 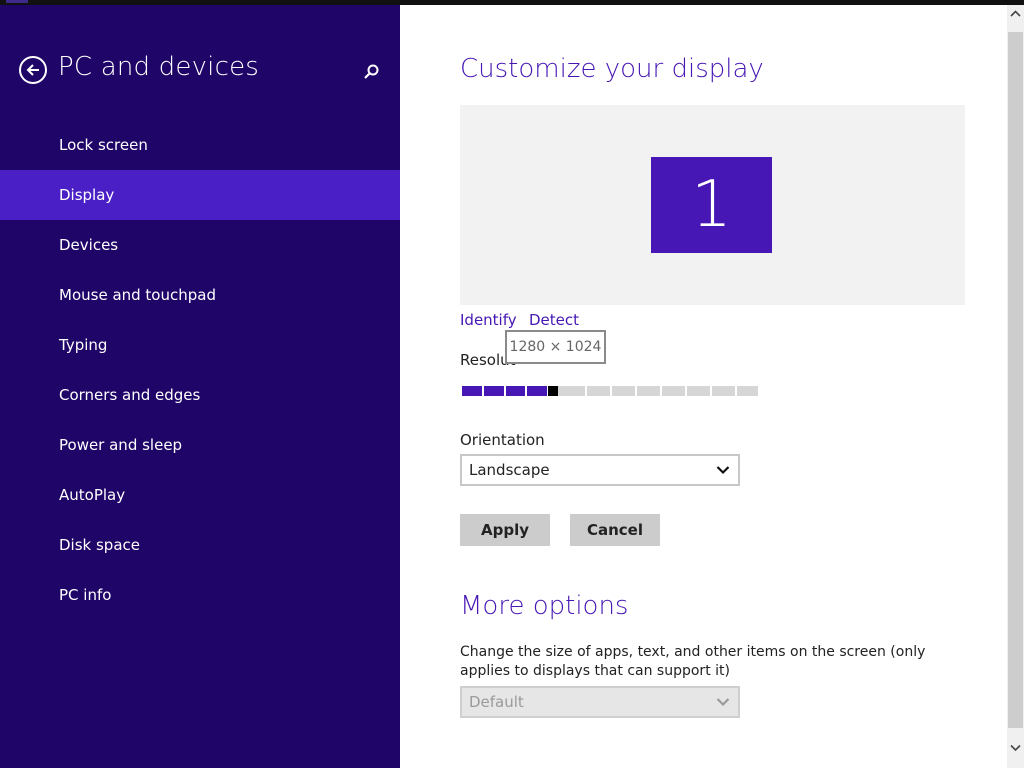 I want to click on identify-link: Identify, so click(x=488, y=320).